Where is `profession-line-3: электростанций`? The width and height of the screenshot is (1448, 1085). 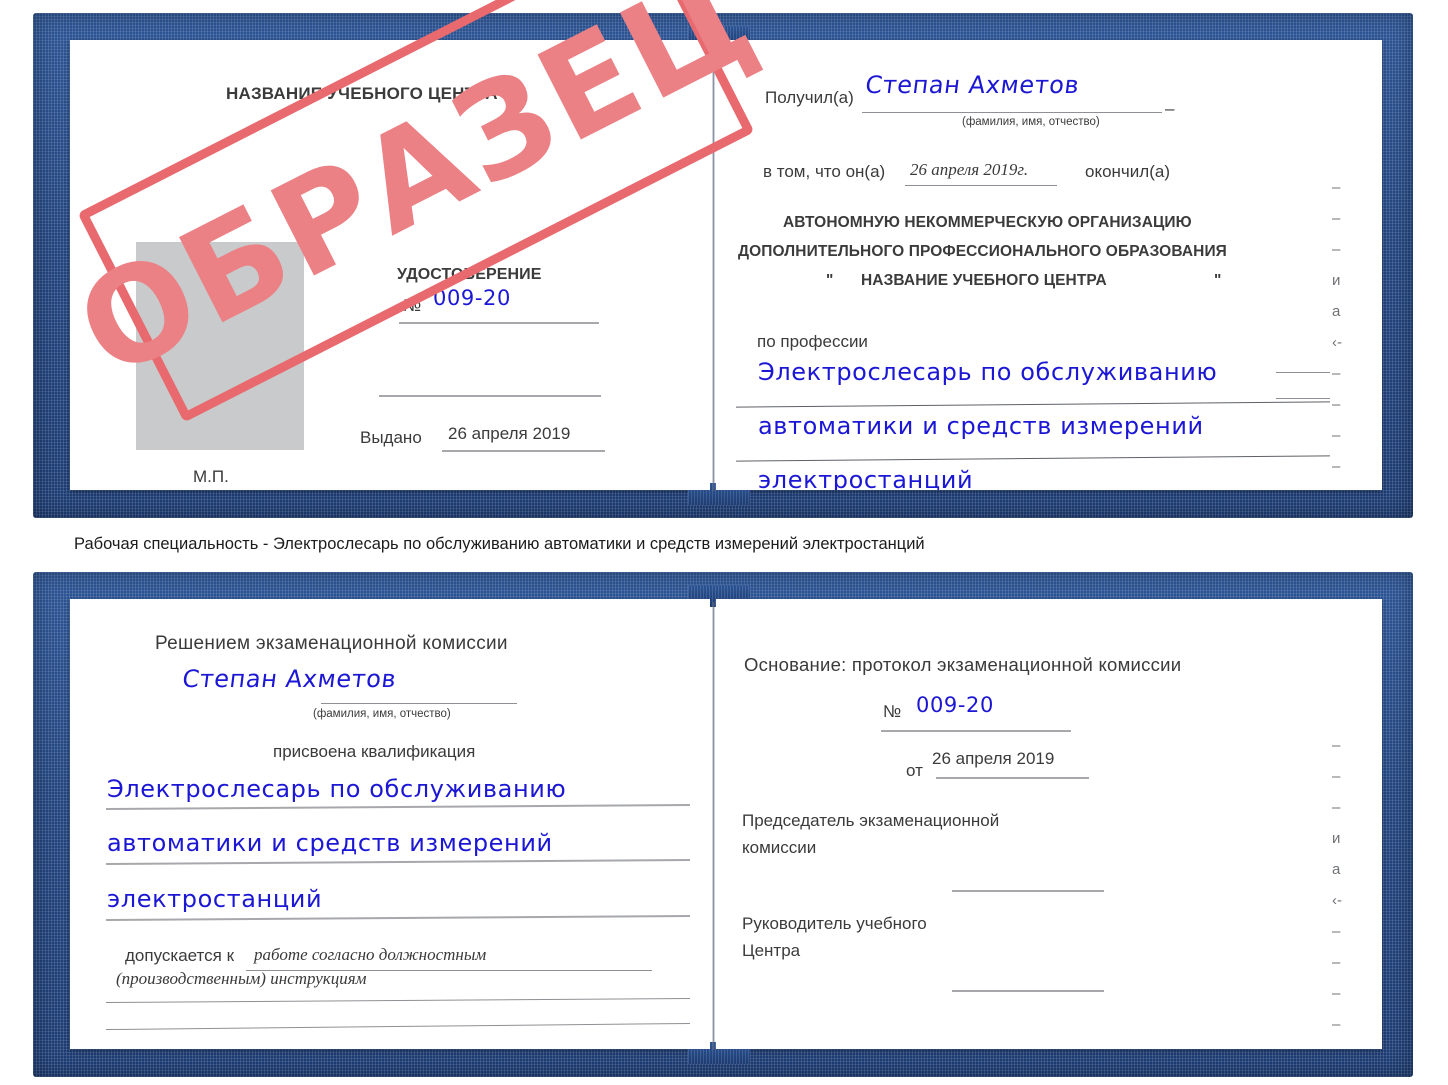 profession-line-3: электростанций is located at coordinates (866, 478).